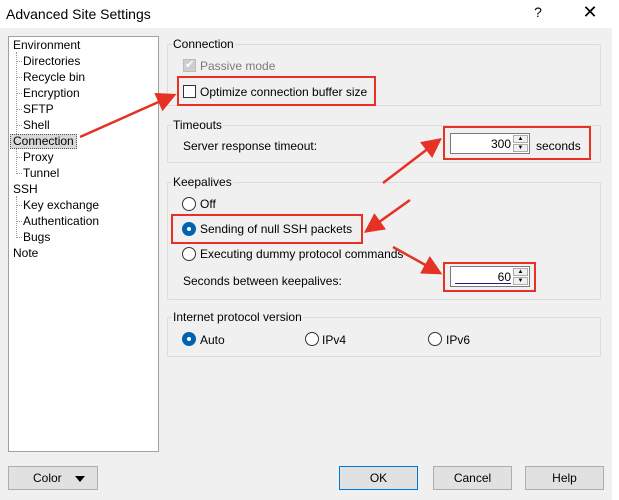 The image size is (619, 500). I want to click on seconds-unit-label: seconds, so click(558, 146).